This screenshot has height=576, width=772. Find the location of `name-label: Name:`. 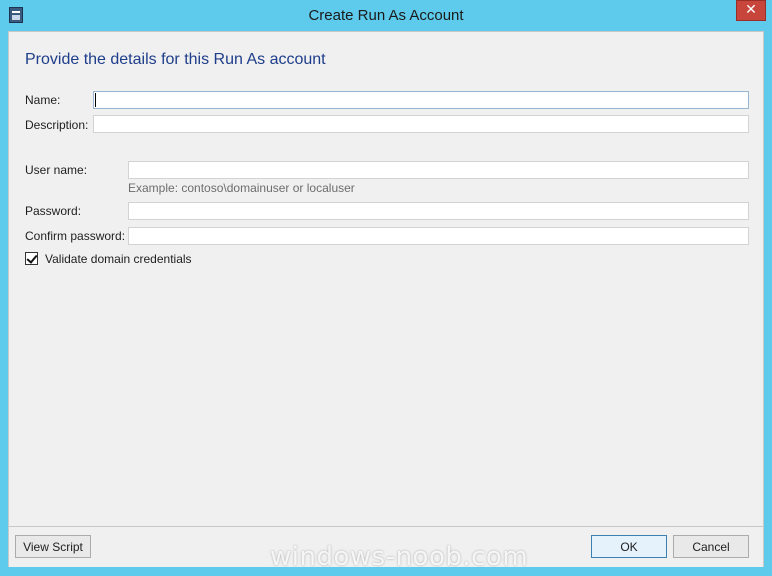

name-label: Name: is located at coordinates (43, 100).